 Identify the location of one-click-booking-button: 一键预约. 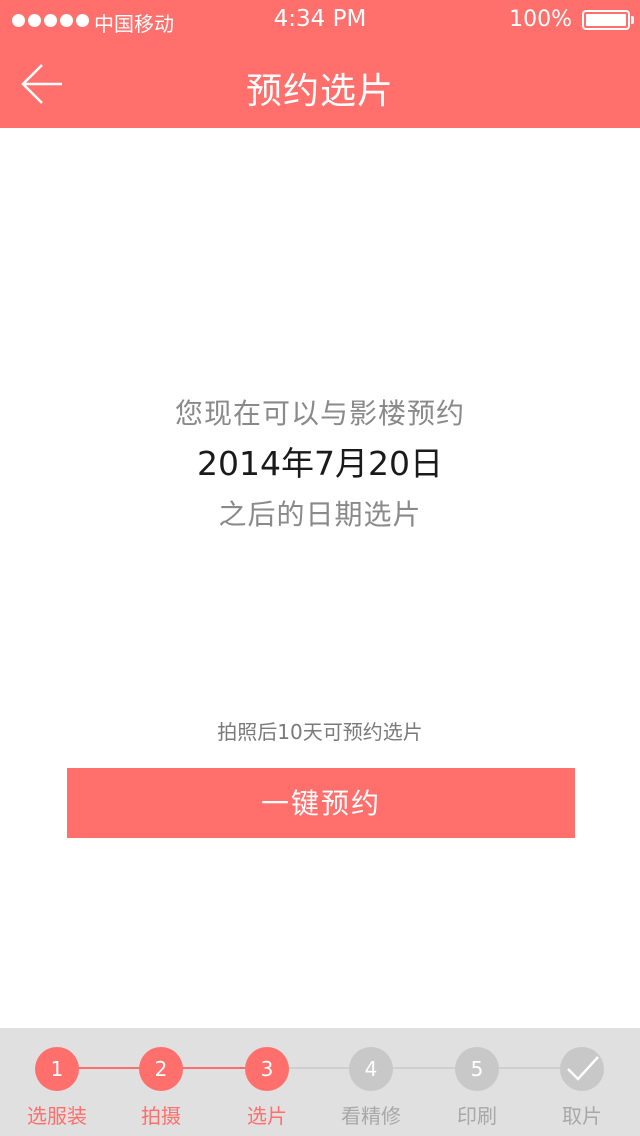
(321, 803).